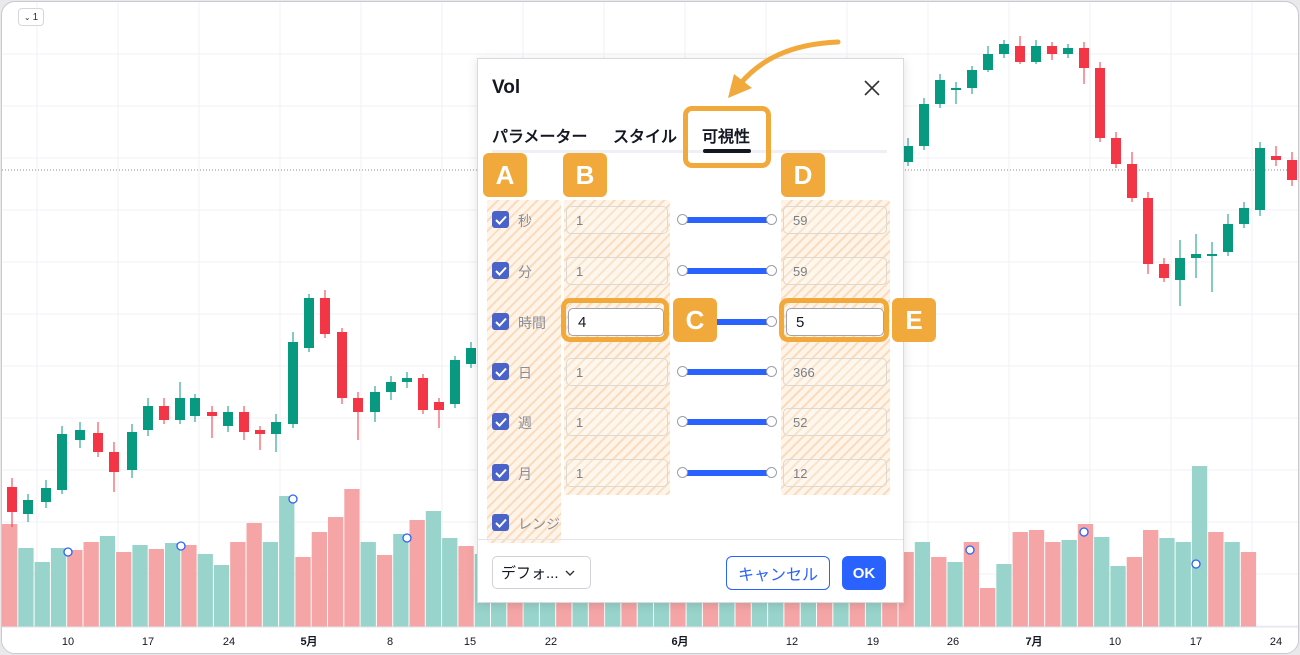 The height and width of the screenshot is (655, 1300). I want to click on x-axis-tick-label: 15, so click(470, 642).